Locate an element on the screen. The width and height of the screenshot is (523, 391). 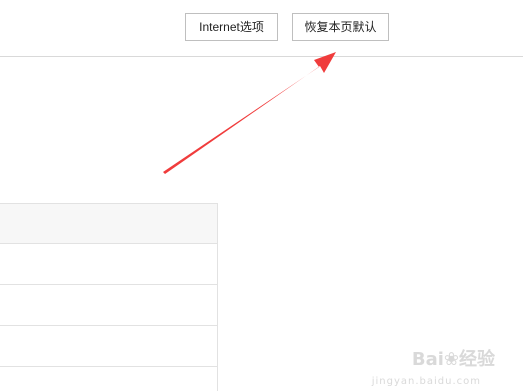
watermark-url: jingyan.baidu.com is located at coordinates (426, 381).